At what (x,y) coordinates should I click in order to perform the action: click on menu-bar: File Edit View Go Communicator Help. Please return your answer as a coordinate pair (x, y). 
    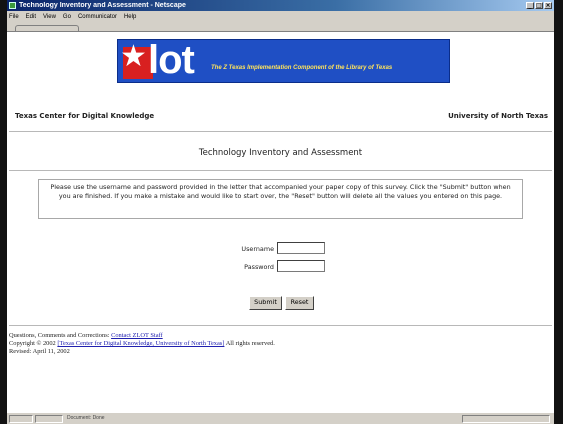
    Looking at the image, I should click on (280, 16).